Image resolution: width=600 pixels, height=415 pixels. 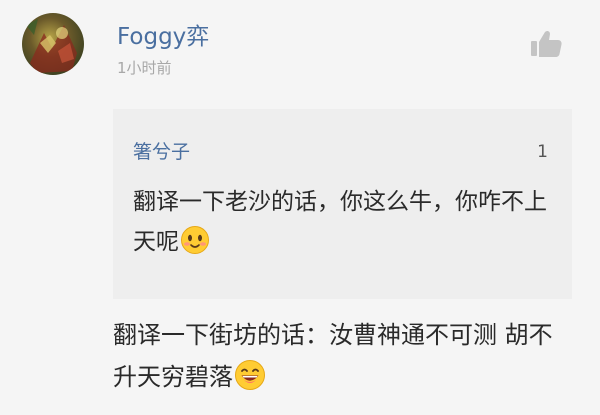 I want to click on quote-text: 翻译一下老沙的话，你这么牛，你咋不上天呢, so click(x=347, y=222).